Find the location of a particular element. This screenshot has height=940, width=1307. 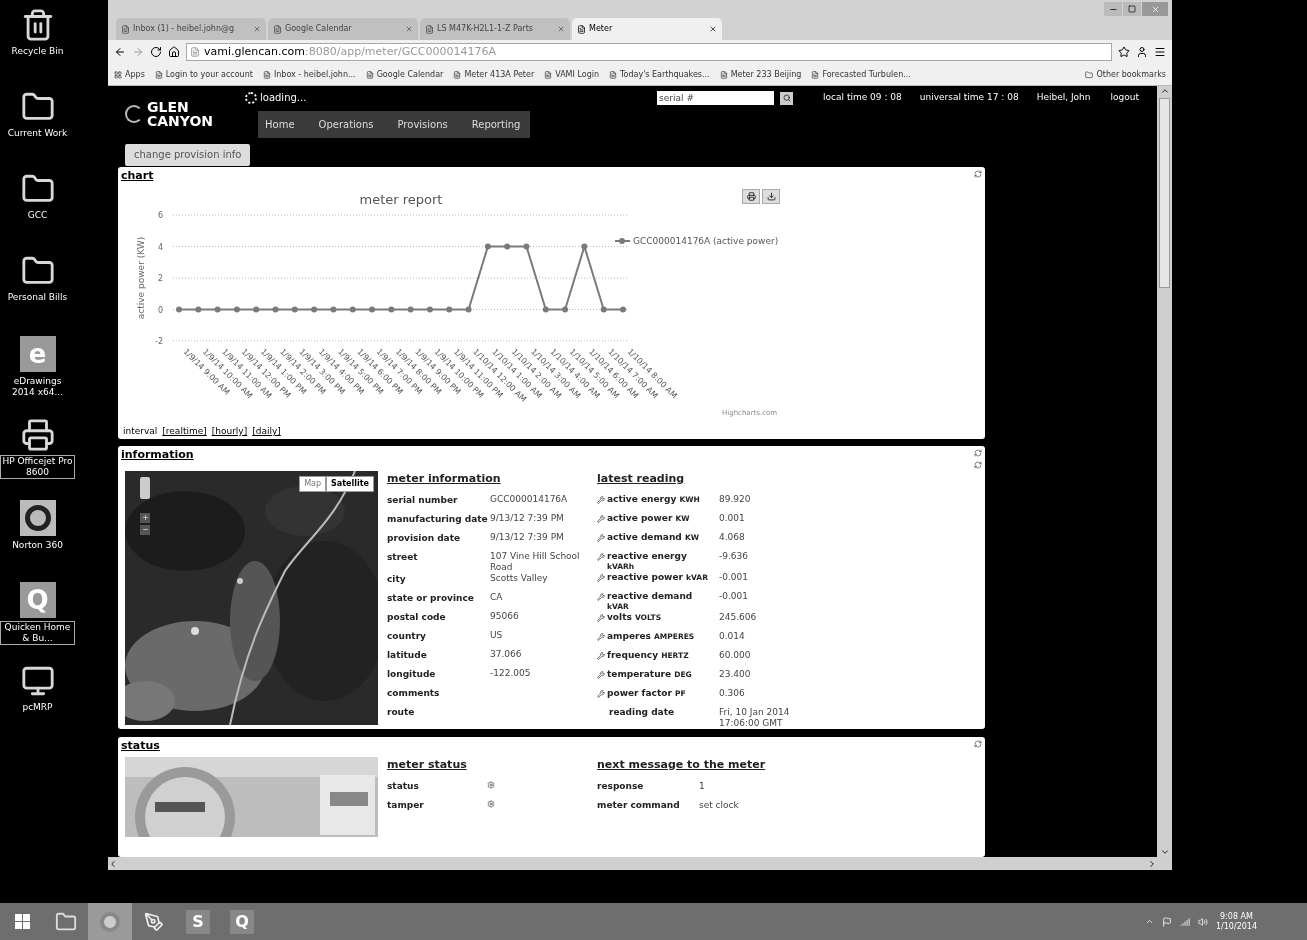

bookmark-item: Other bookmarks is located at coordinates (1125, 74).